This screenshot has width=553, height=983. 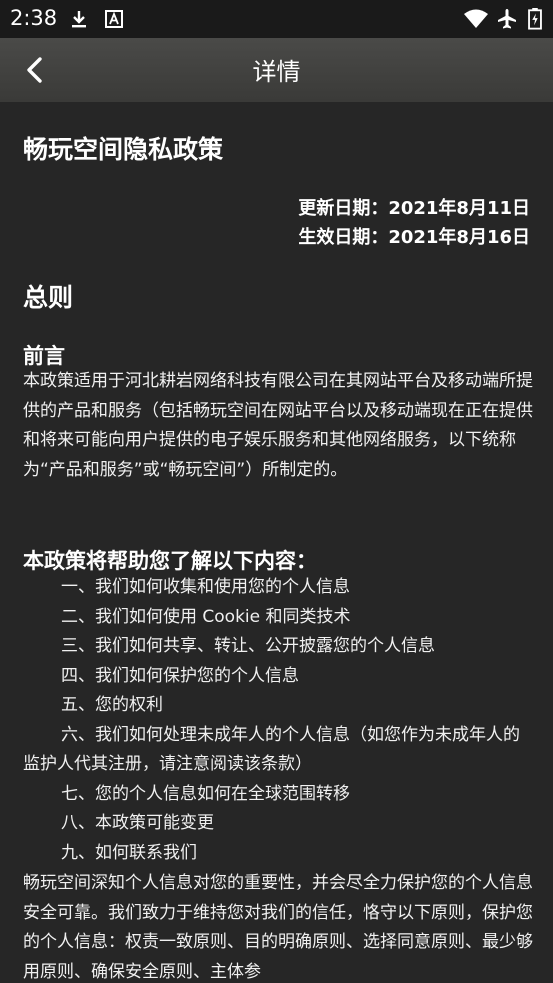 What do you see at coordinates (79, 19) in the screenshot?
I see `download-icon` at bounding box center [79, 19].